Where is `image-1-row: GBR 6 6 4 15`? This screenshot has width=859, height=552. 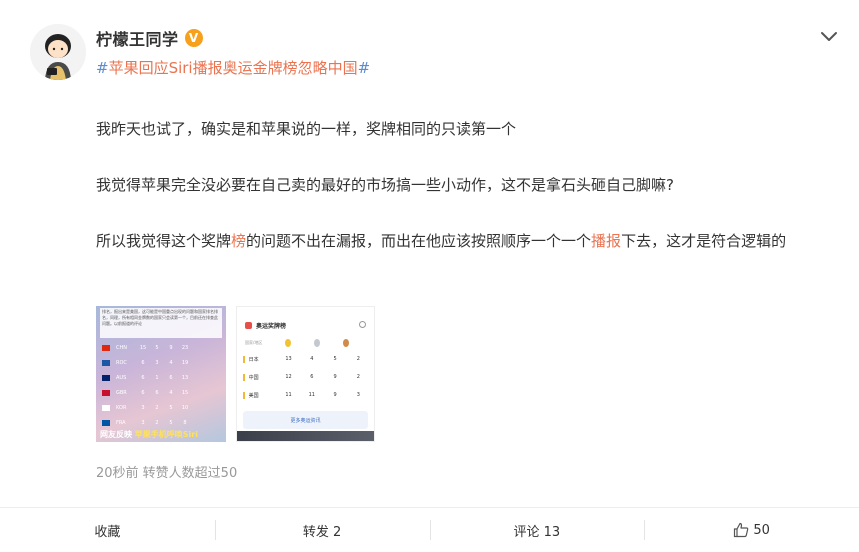
image-1-row: GBR 6 6 4 15 is located at coordinates (161, 393).